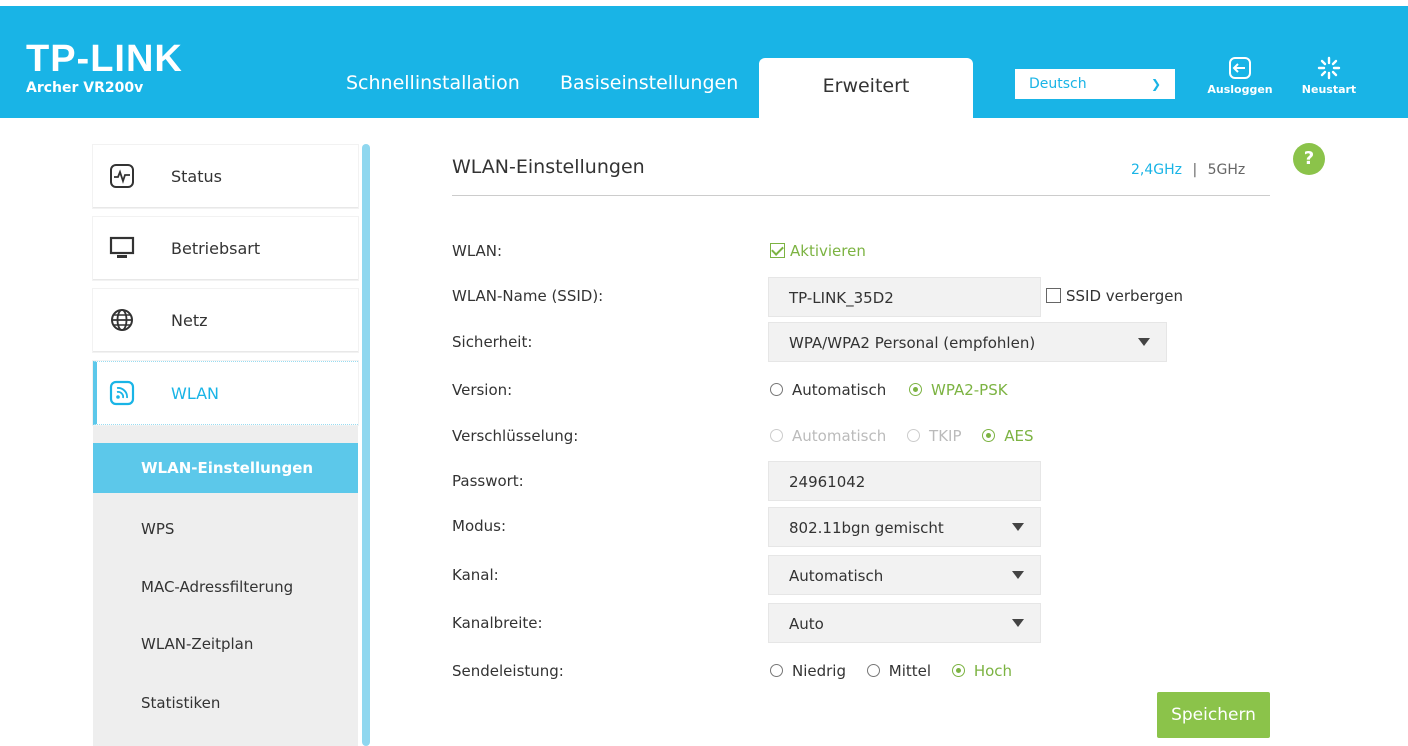  I want to click on power-high-radio: Hoch, so click(982, 671).